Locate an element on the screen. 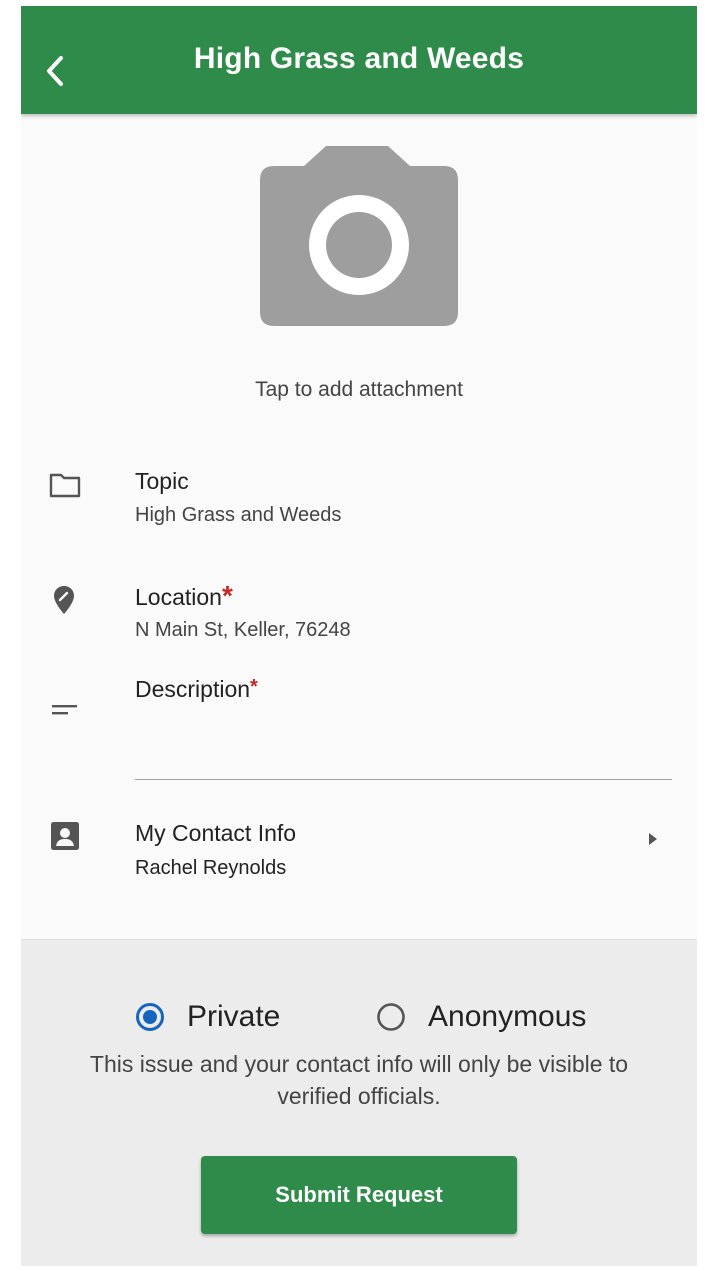  app-bar: High Grass and Weeds is located at coordinates (359, 60).